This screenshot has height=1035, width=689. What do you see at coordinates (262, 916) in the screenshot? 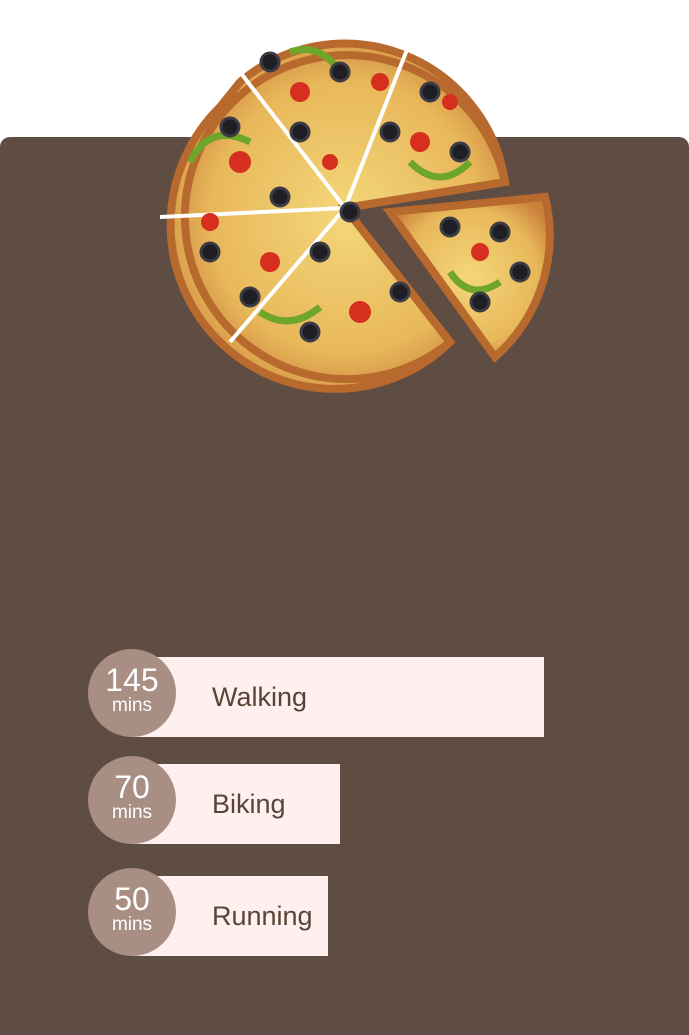
I see `activity-label: Running` at bounding box center [262, 916].